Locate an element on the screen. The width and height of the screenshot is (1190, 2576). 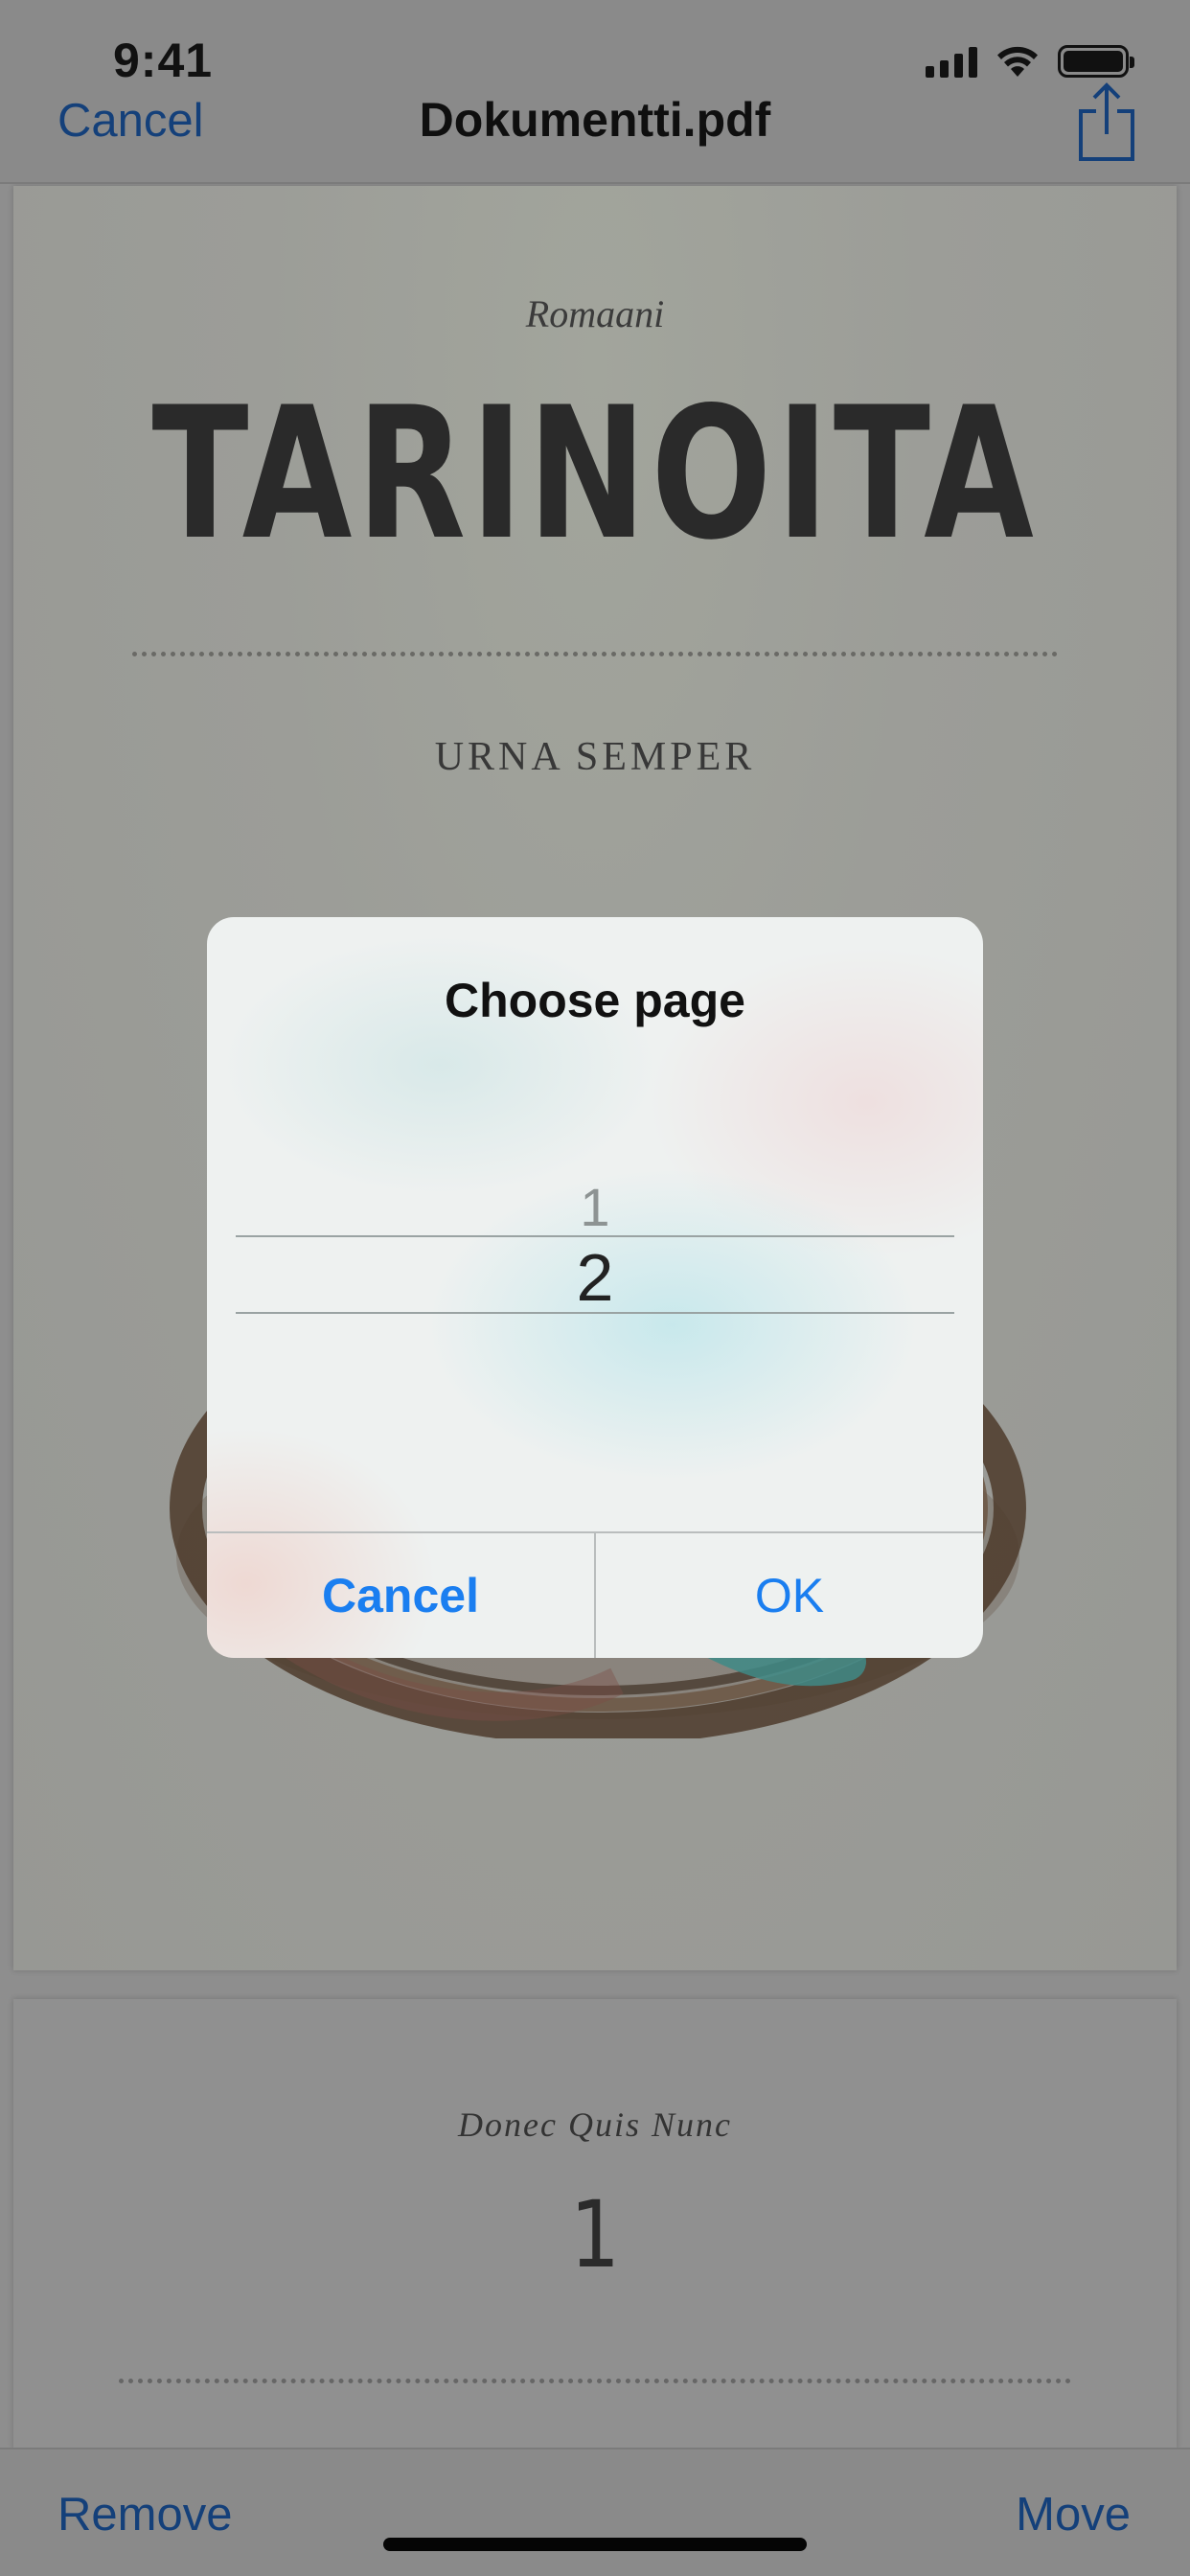
bottom-toolbar: Remove Move is located at coordinates (595, 2512).